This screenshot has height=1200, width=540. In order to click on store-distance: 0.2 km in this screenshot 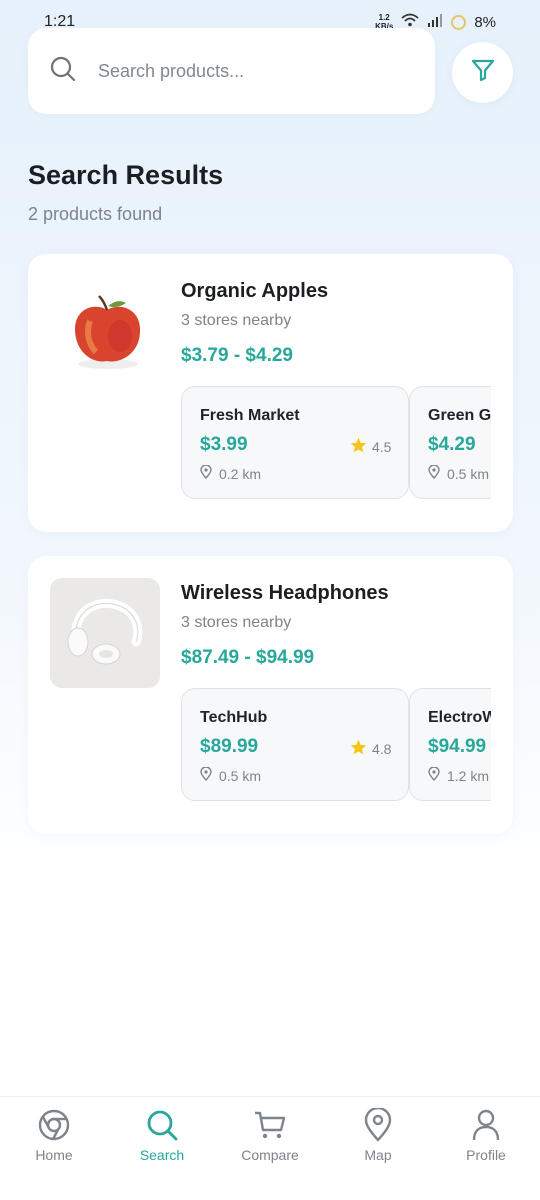, I will do `click(231, 473)`.